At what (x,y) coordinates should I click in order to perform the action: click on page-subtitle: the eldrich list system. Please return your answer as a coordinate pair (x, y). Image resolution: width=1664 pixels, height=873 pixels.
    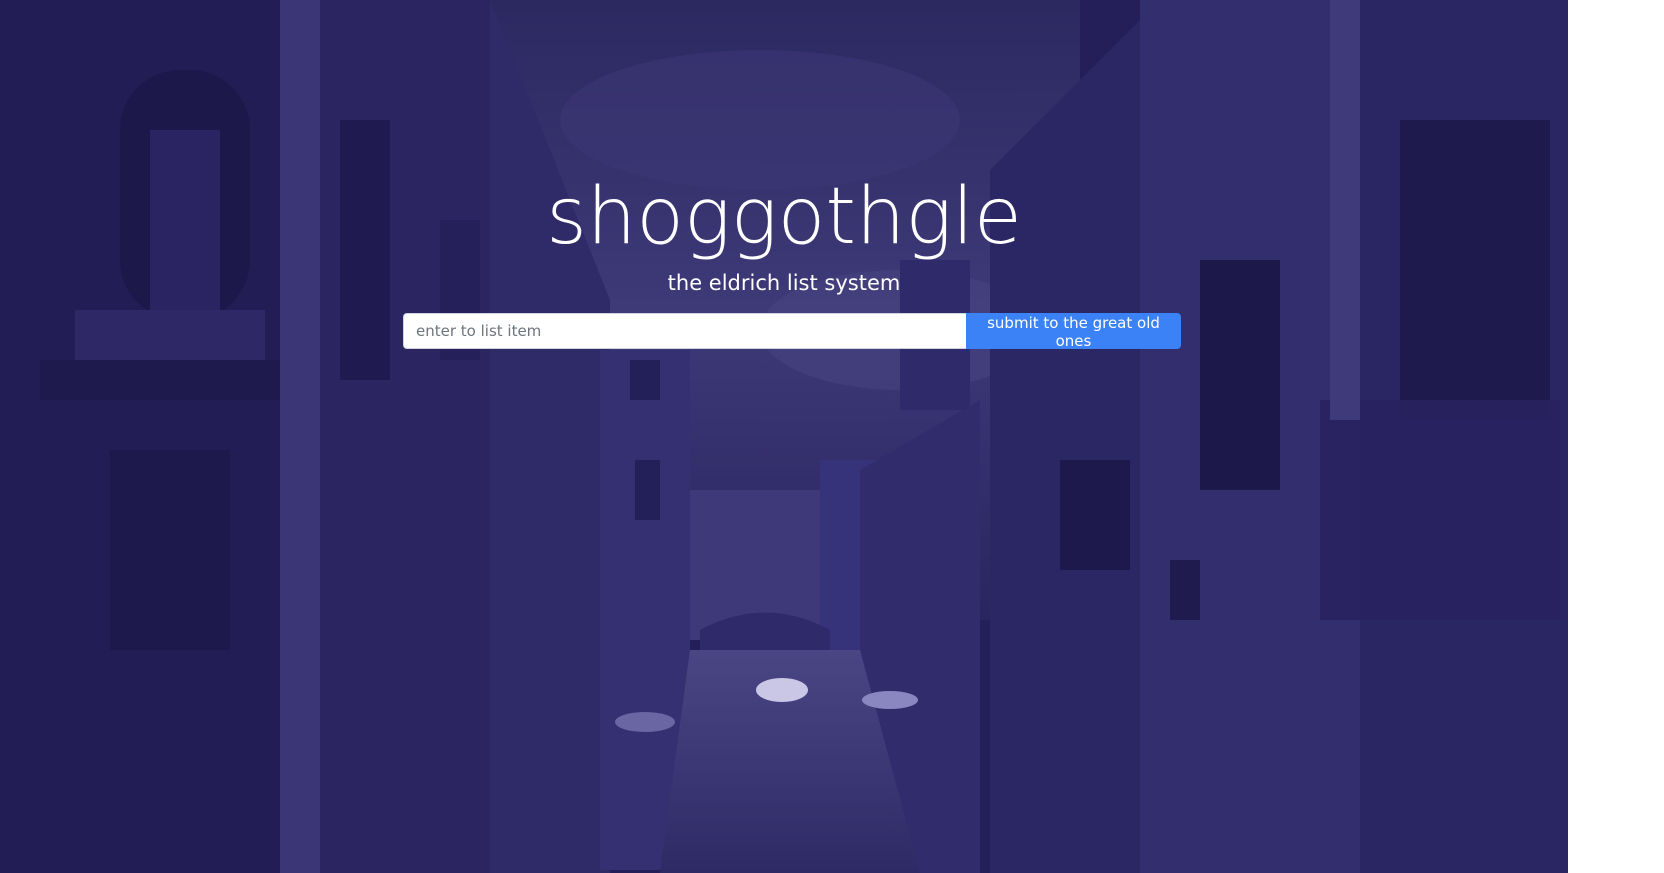
    Looking at the image, I should click on (784, 283).